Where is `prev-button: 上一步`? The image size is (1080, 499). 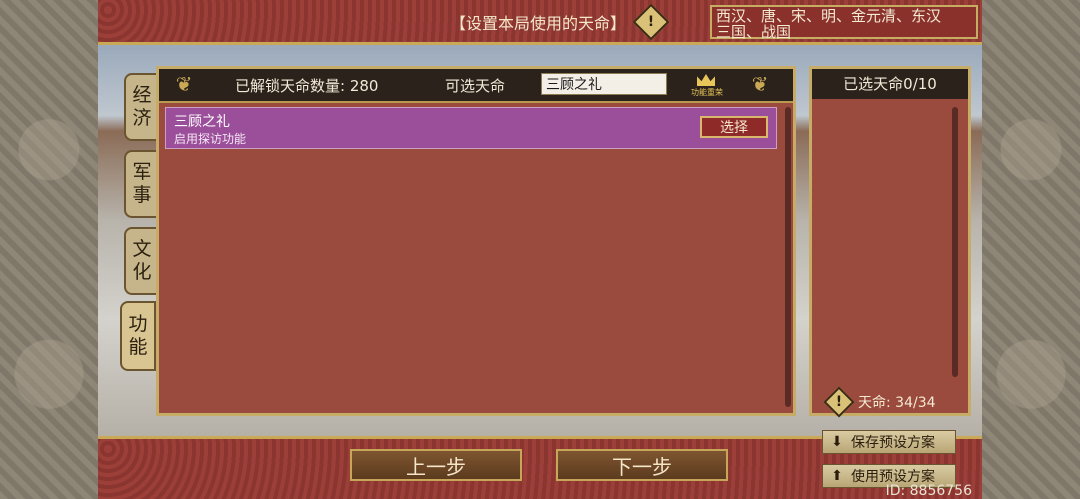
prev-button: 上一步 is located at coordinates (436, 465).